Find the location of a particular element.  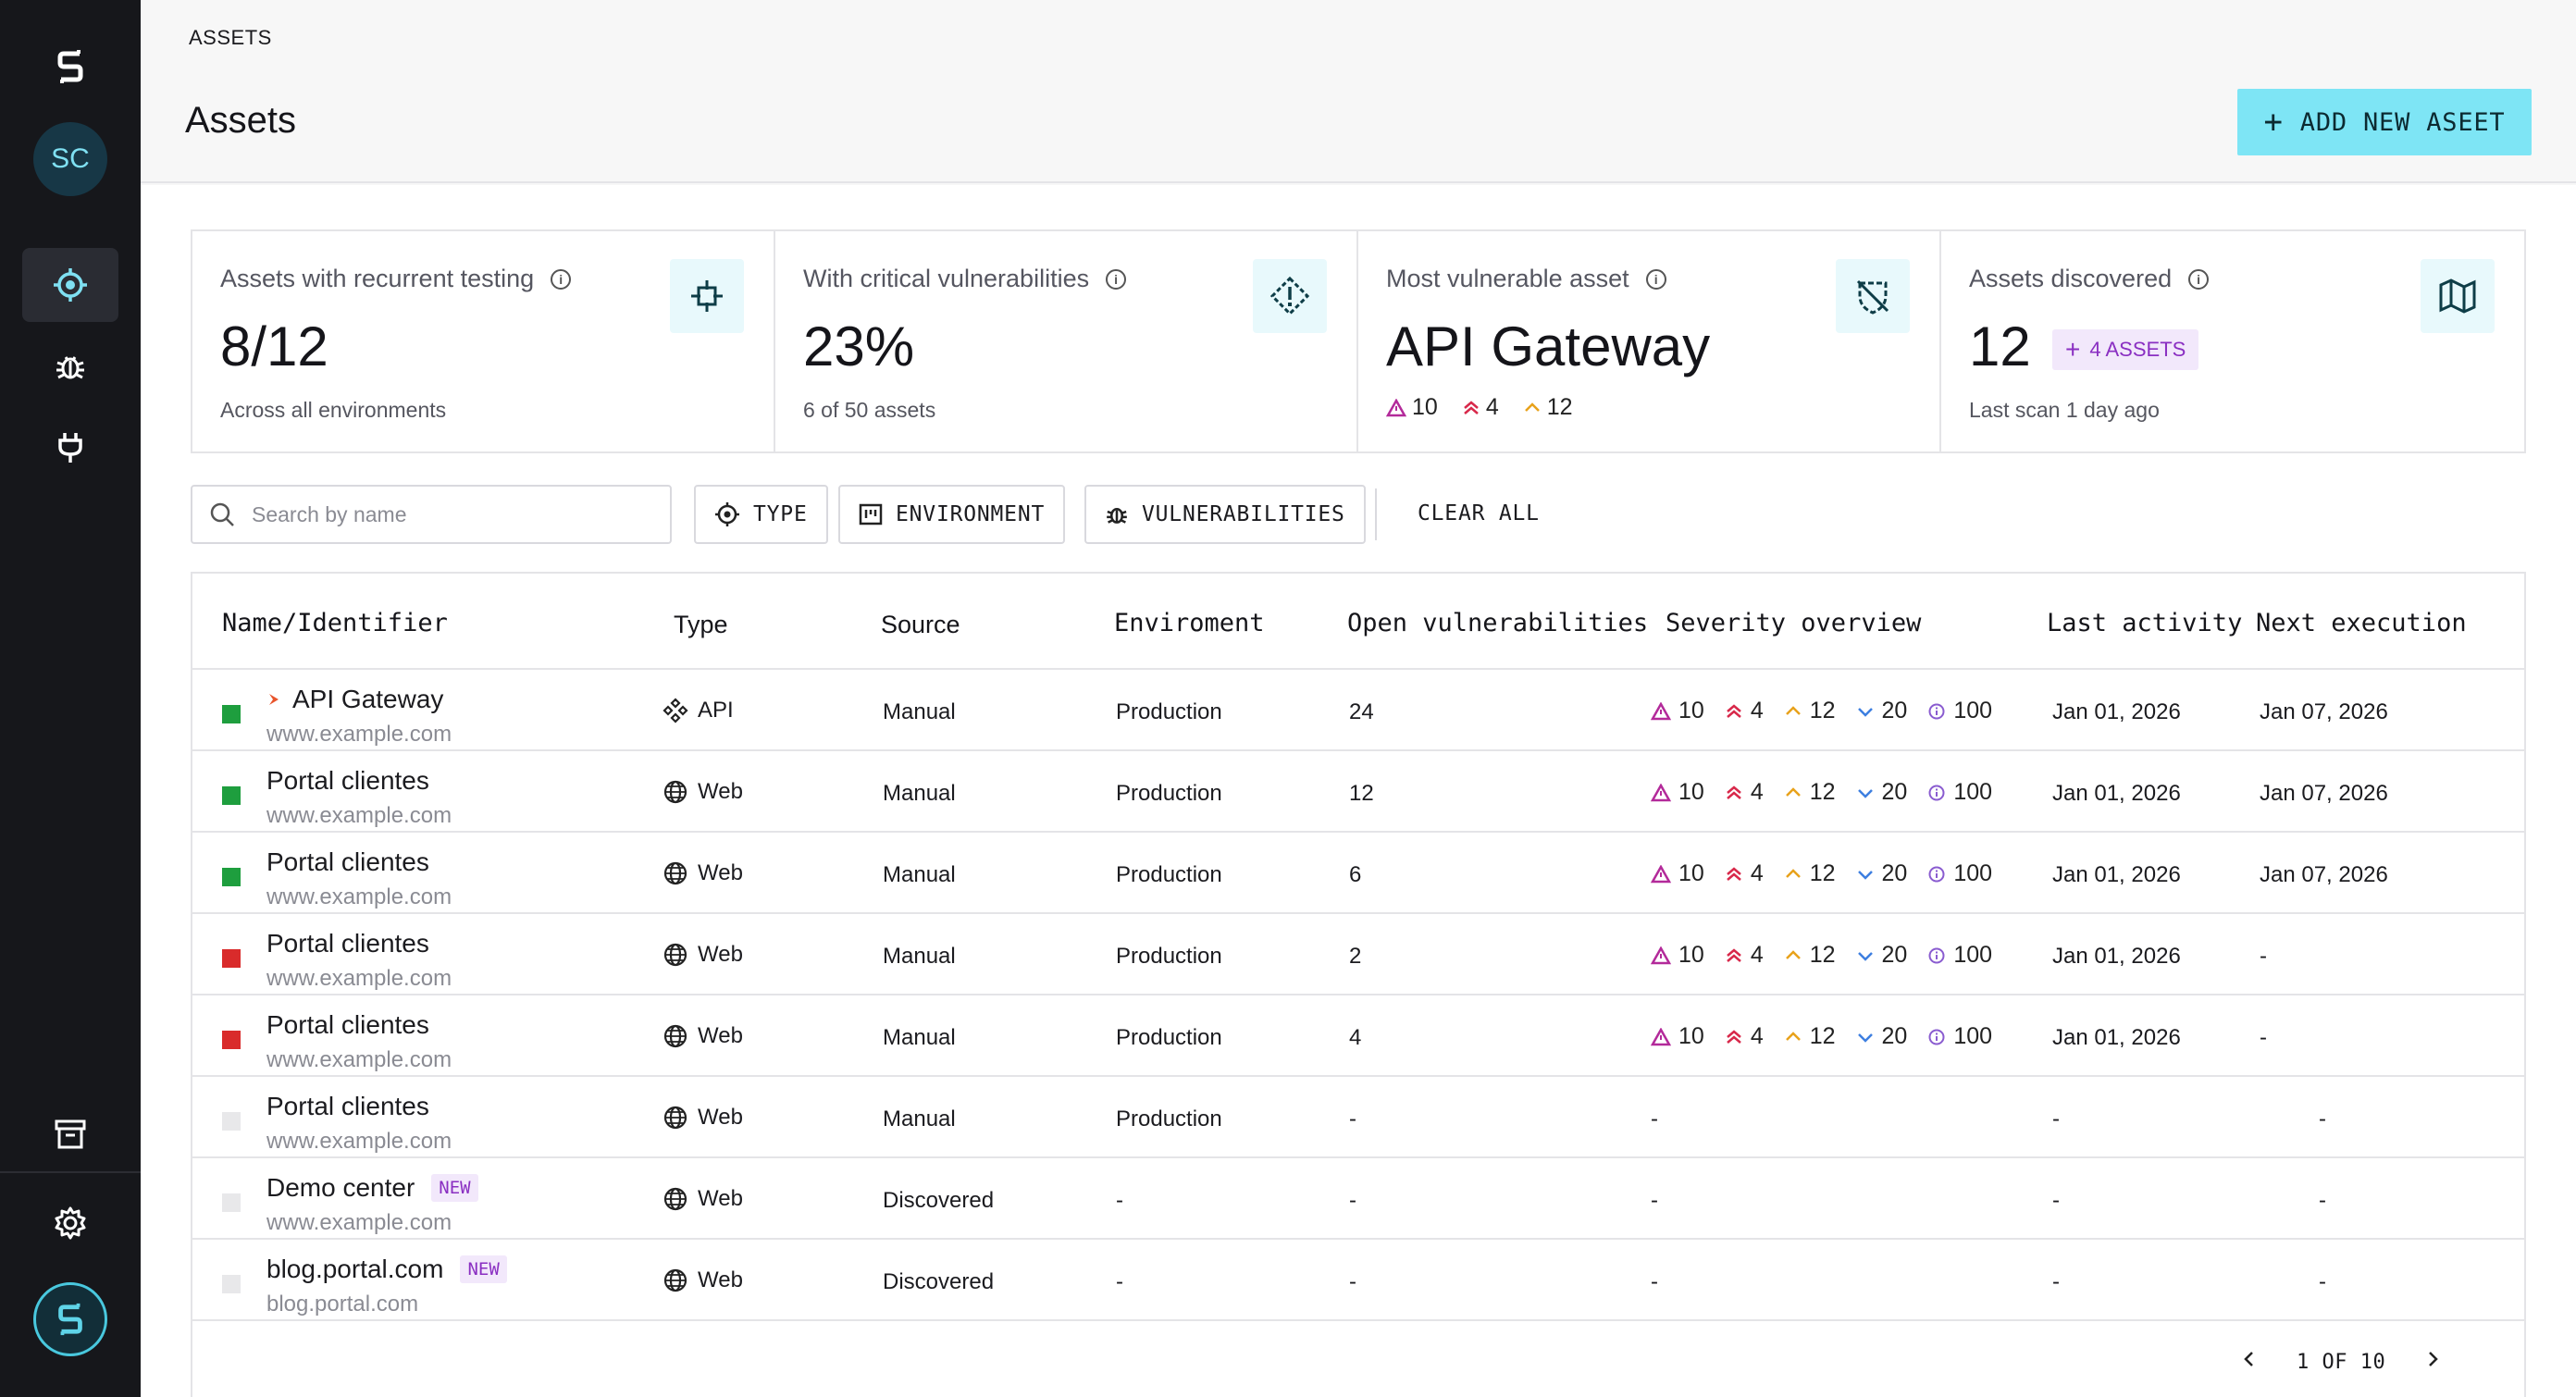

page-indicator: 1 OF 10 is located at coordinates (2341, 1362).